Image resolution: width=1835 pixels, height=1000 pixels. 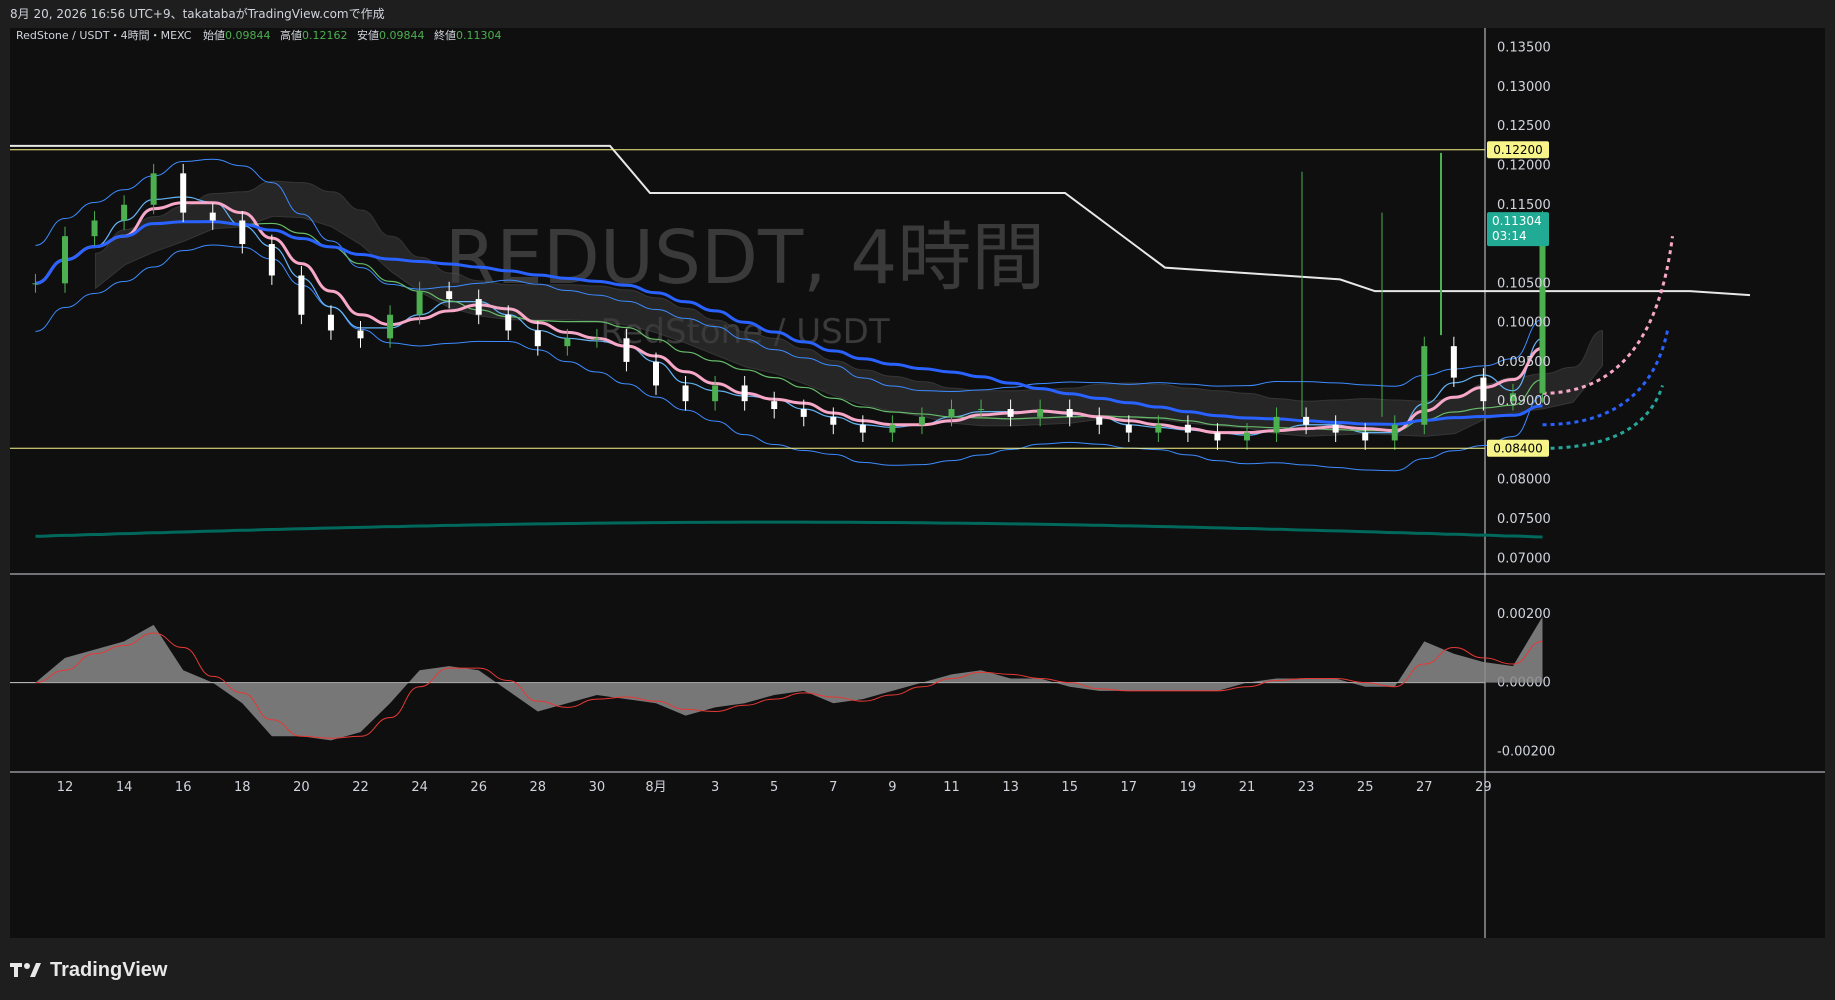 I want to click on support-tag-label: 0.08400, so click(x=1518, y=448).